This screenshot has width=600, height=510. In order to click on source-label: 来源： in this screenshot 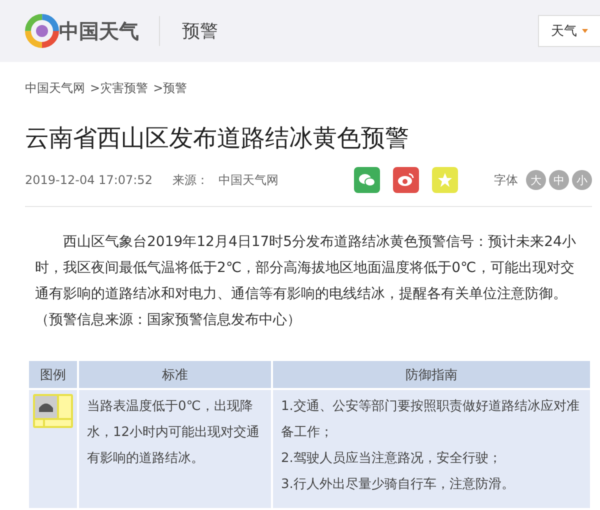, I will do `click(190, 180)`.